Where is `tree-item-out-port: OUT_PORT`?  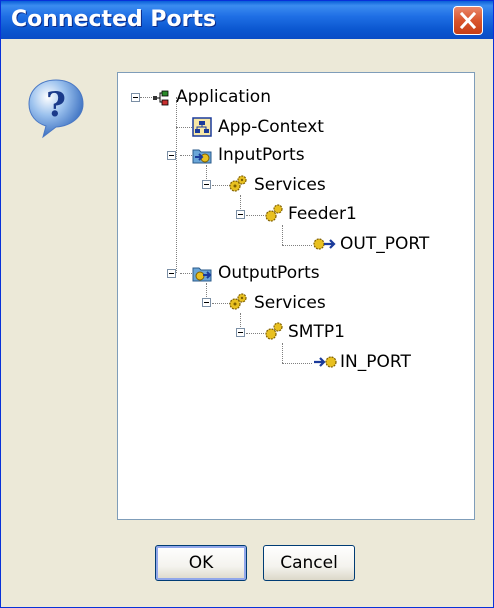
tree-item-out-port: OUT_PORT is located at coordinates (384, 244).